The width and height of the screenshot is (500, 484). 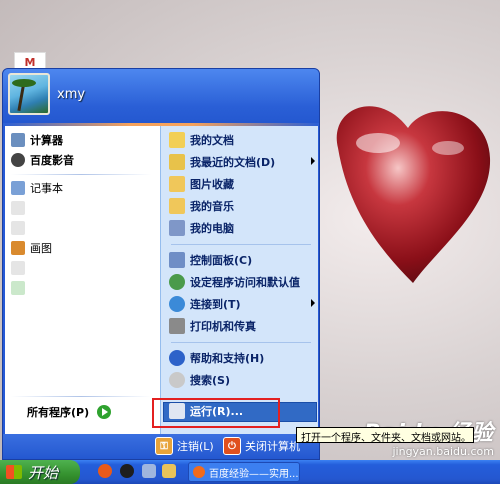 I want to click on program-defaults-icon, so click(x=177, y=282).